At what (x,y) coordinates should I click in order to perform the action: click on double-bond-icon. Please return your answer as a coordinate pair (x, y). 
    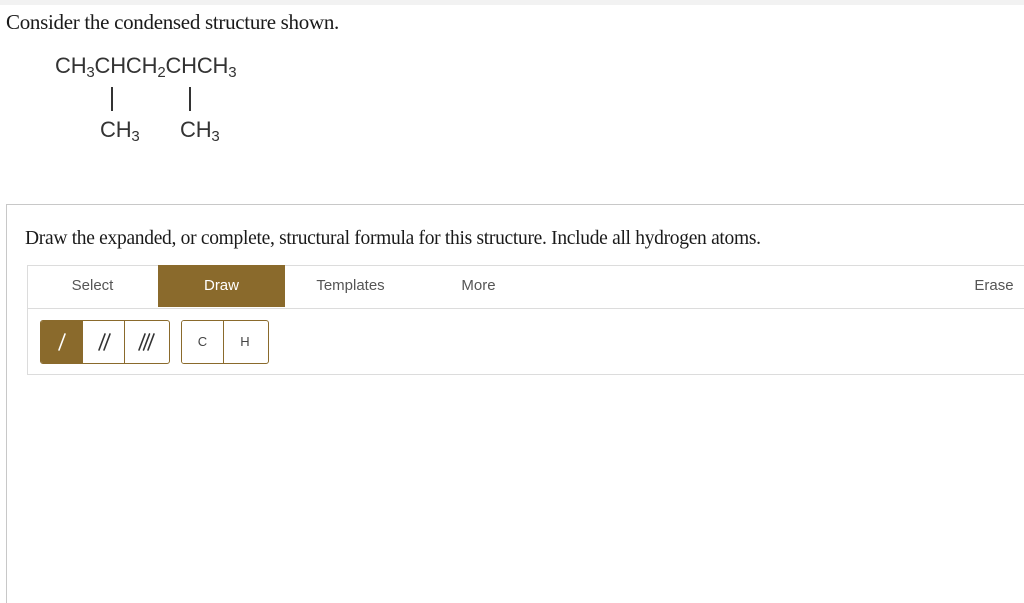
    Looking at the image, I should click on (104, 342).